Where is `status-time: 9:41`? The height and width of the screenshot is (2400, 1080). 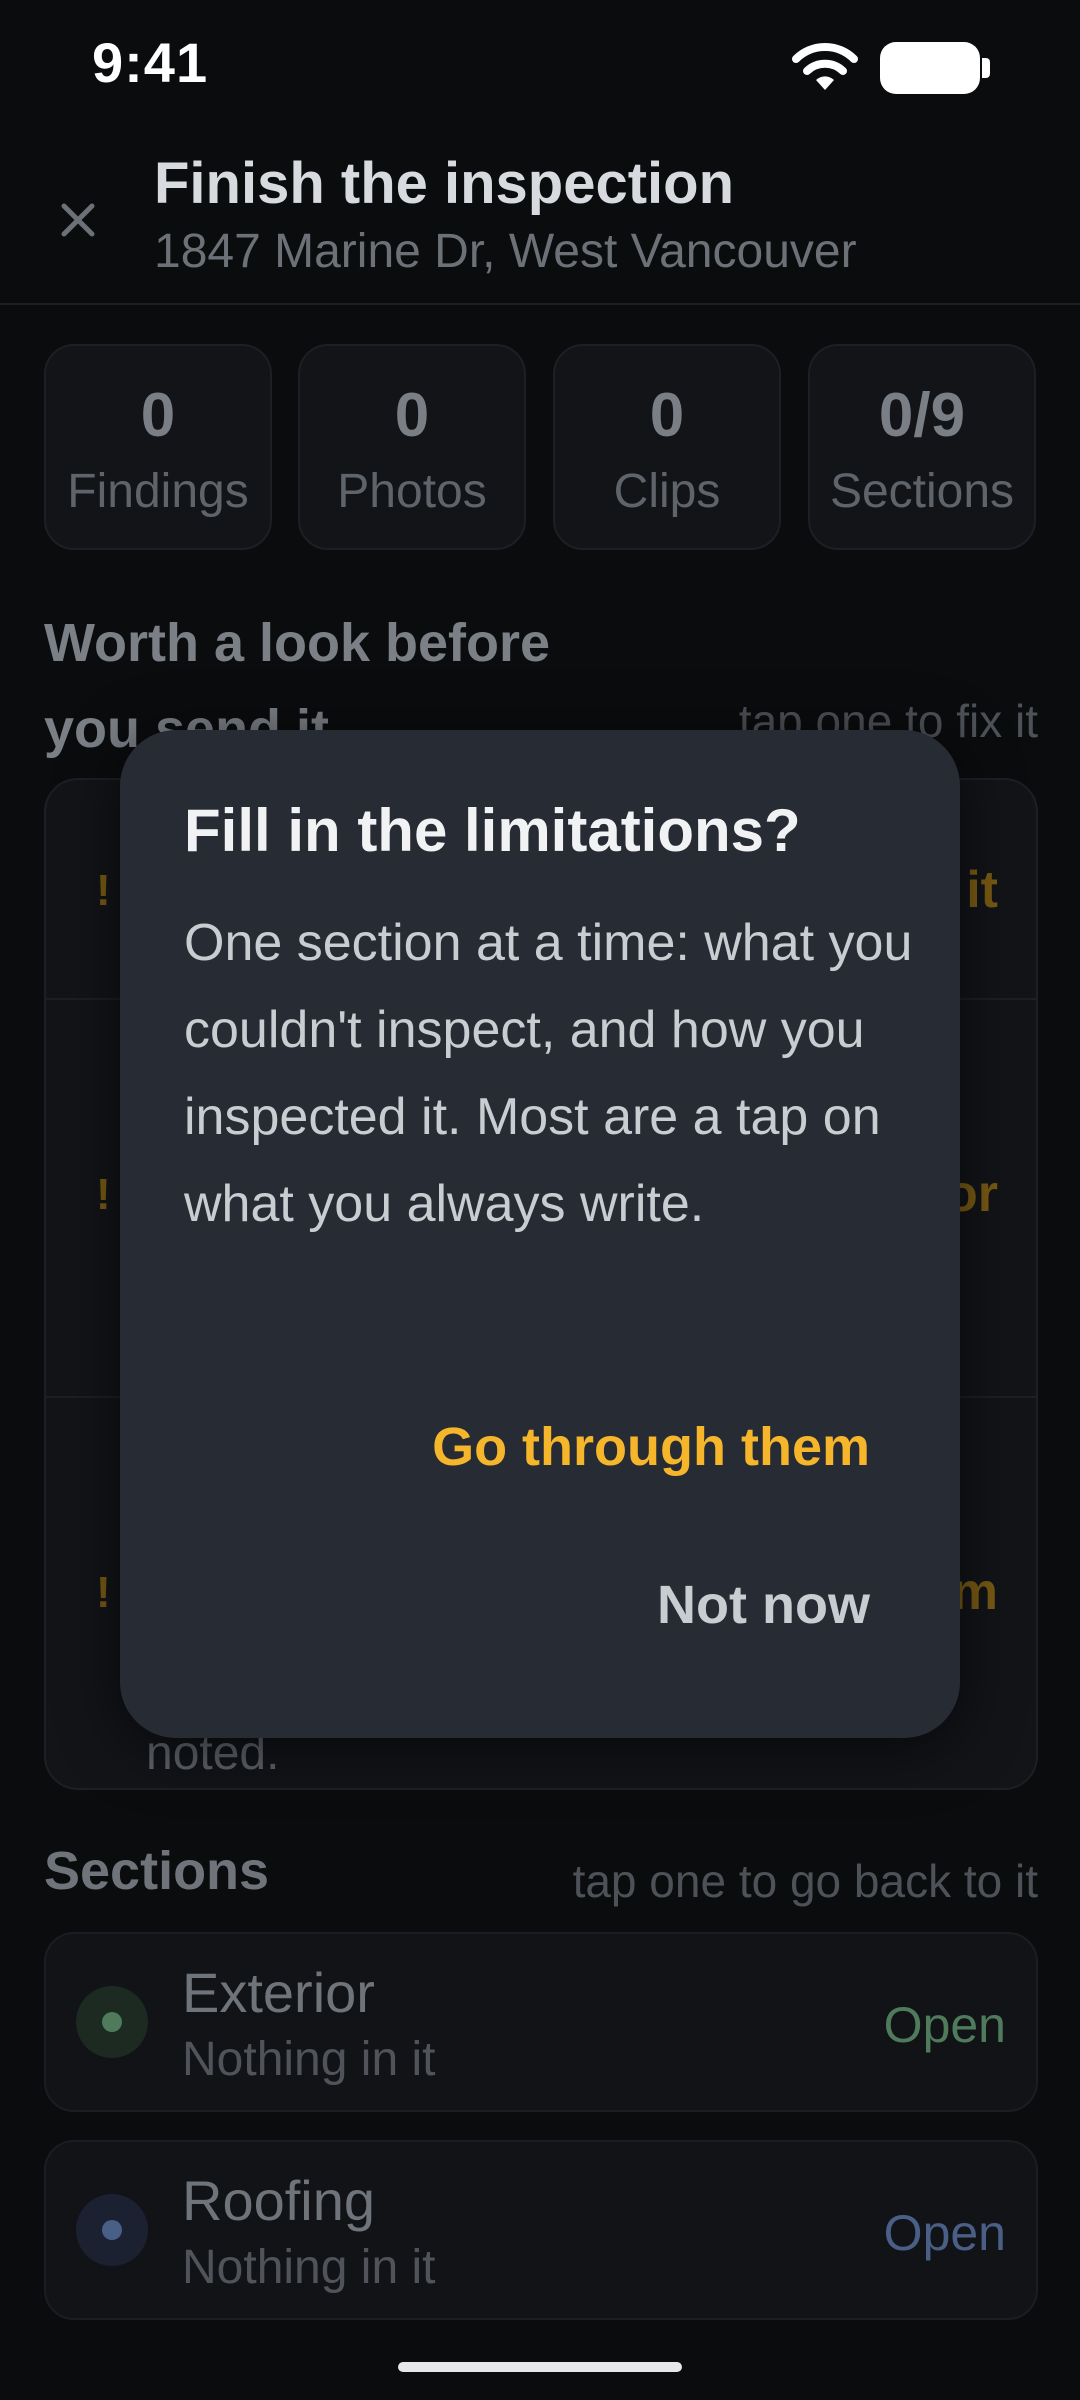 status-time: 9:41 is located at coordinates (150, 62).